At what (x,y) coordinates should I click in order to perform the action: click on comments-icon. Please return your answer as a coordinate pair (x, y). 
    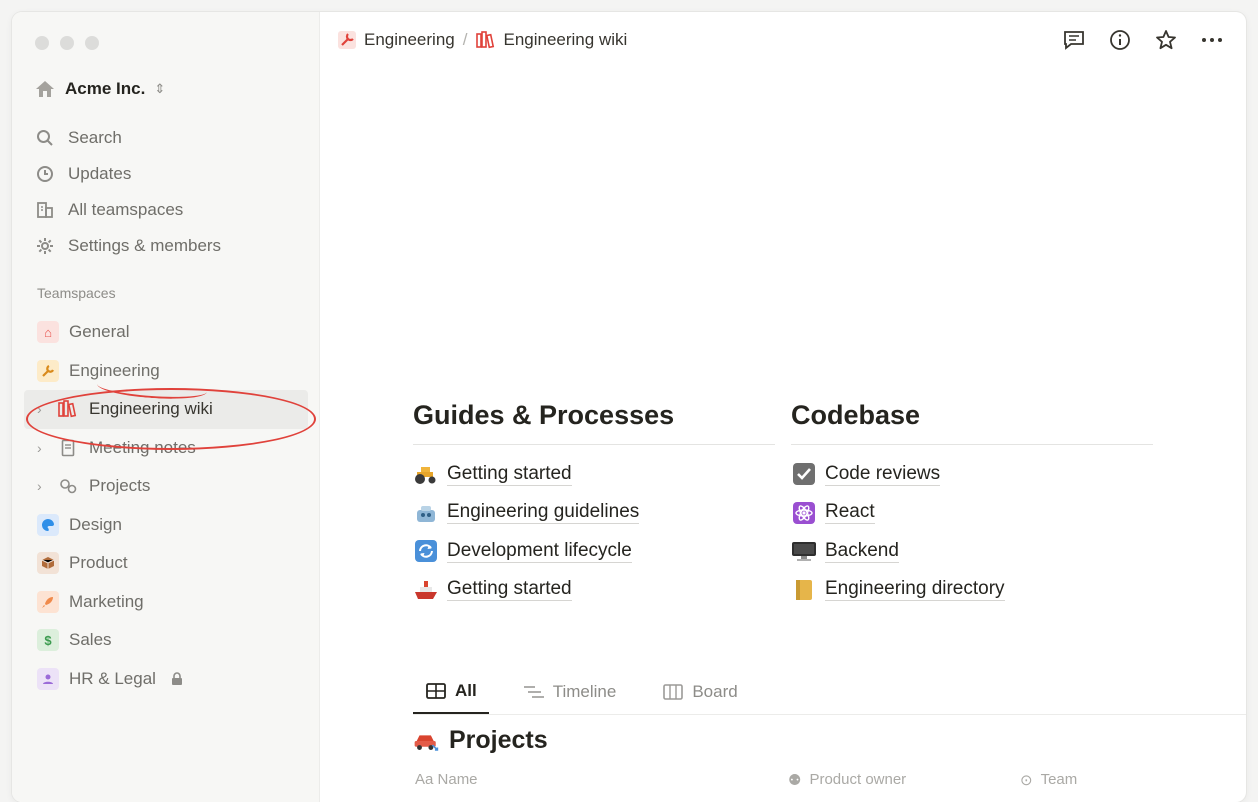
    Looking at the image, I should click on (1074, 40).